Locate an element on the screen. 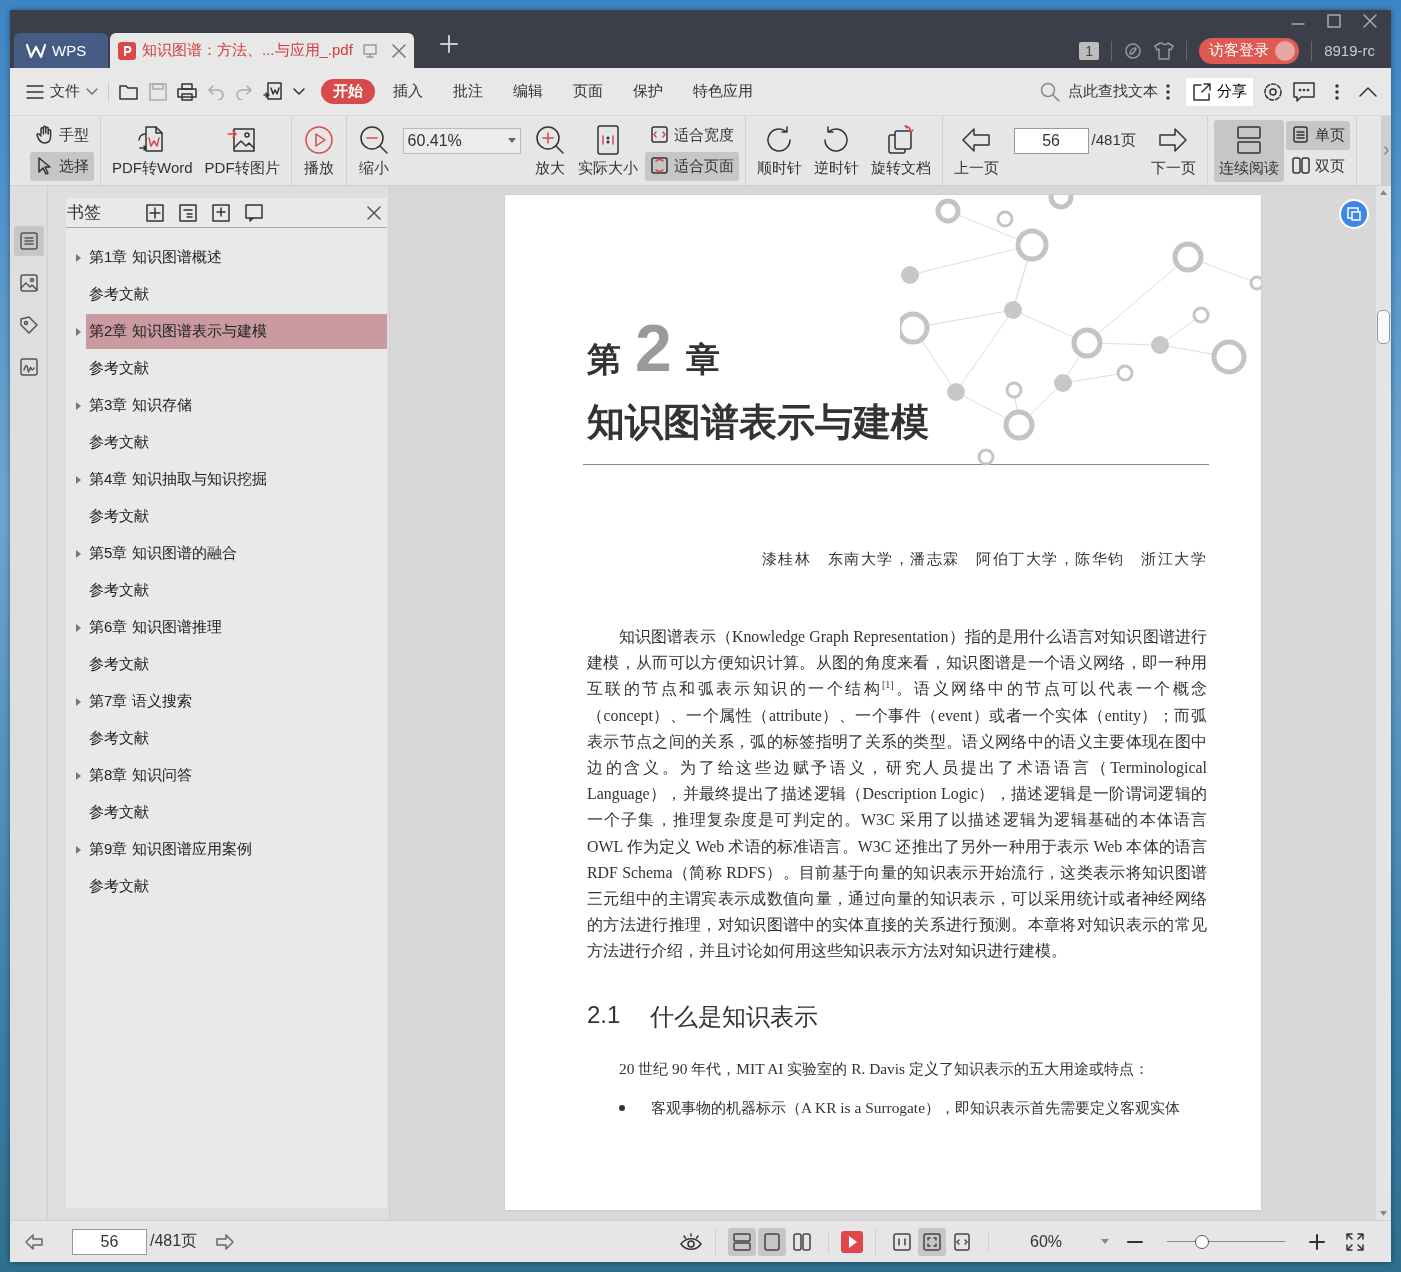  chapter-label: 第 is located at coordinates (604, 359).